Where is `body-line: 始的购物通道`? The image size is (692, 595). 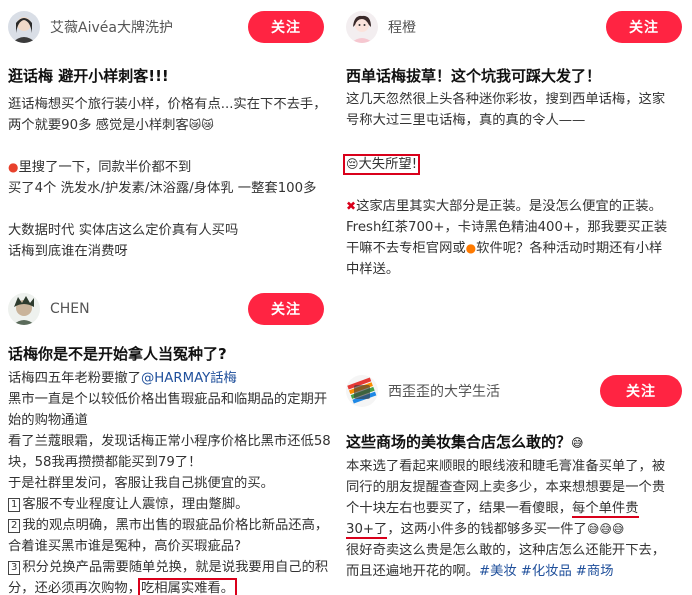 body-line: 始的购物通道 is located at coordinates (48, 420).